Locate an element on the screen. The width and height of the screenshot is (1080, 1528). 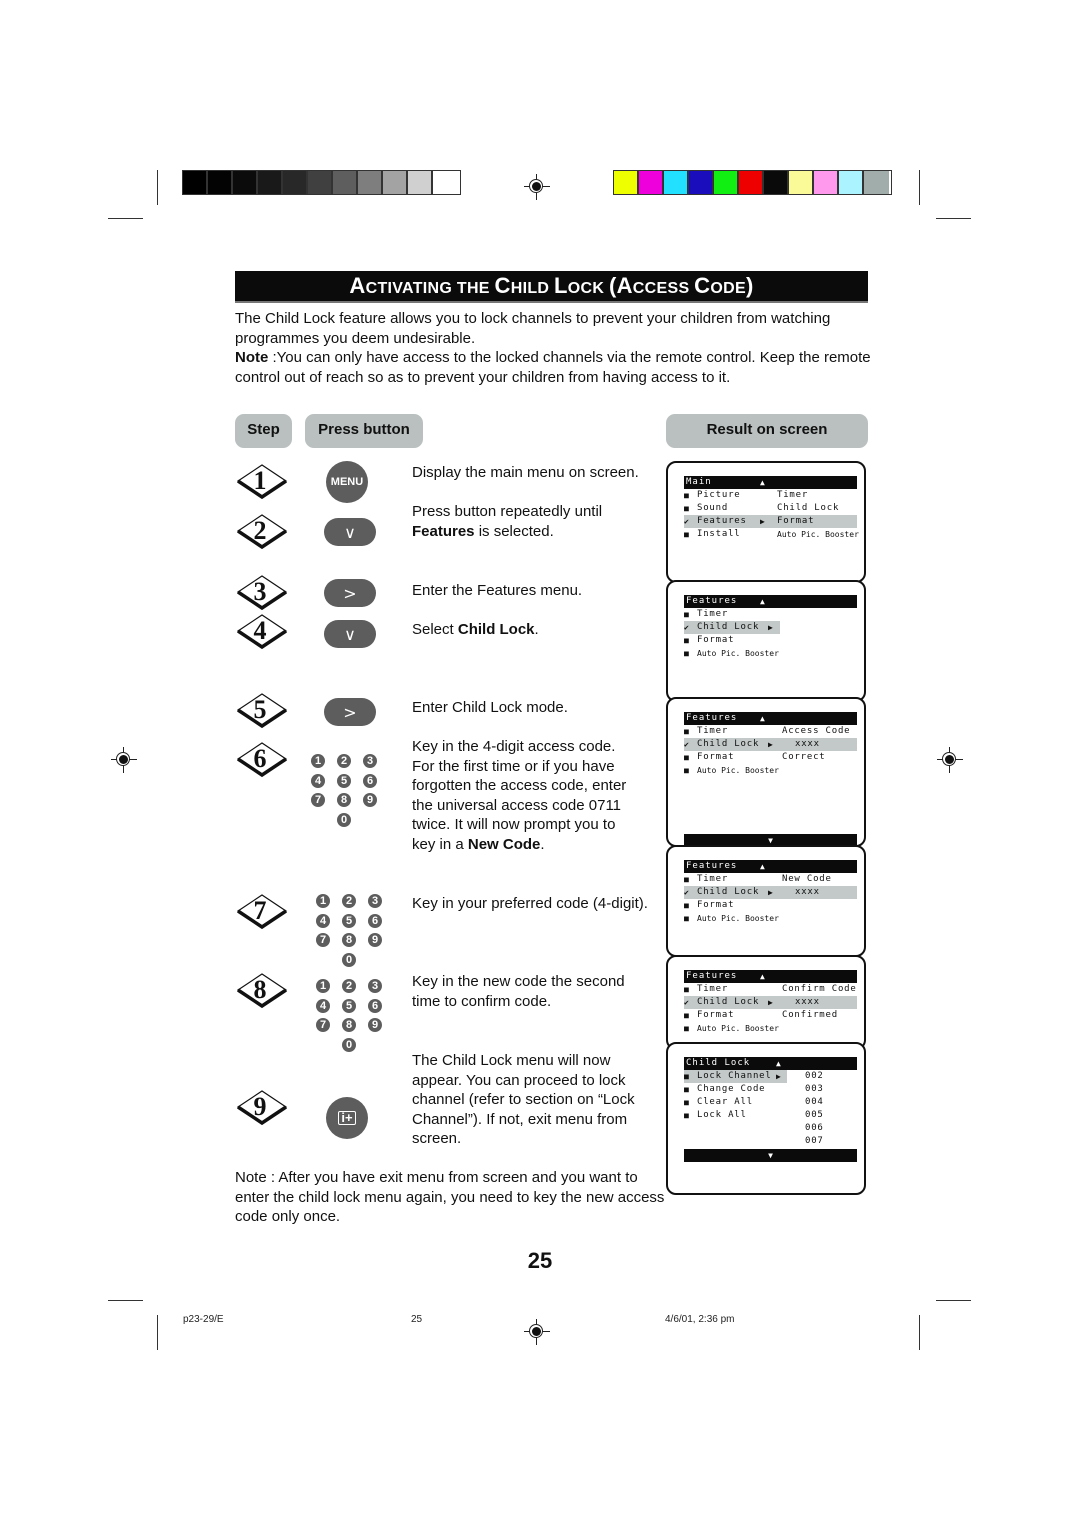
number-keypad: 123 456 7890 is located at coordinates (348, 933).